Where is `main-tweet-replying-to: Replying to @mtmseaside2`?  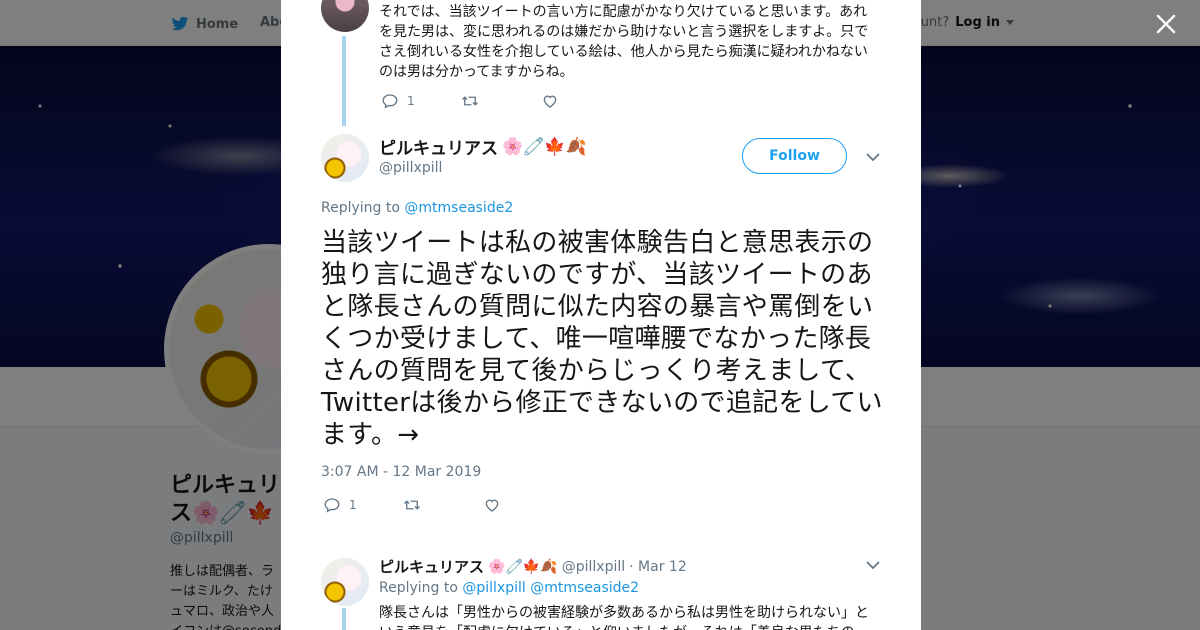
main-tweet-replying-to: Replying to @mtmseaside2 is located at coordinates (417, 208).